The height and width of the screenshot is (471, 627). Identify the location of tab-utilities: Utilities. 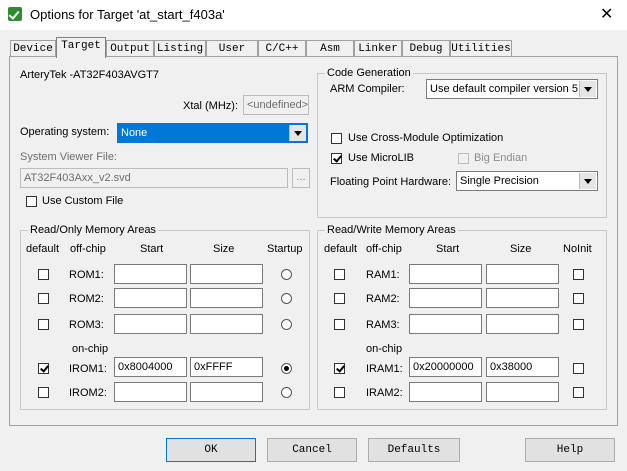
(481, 48).